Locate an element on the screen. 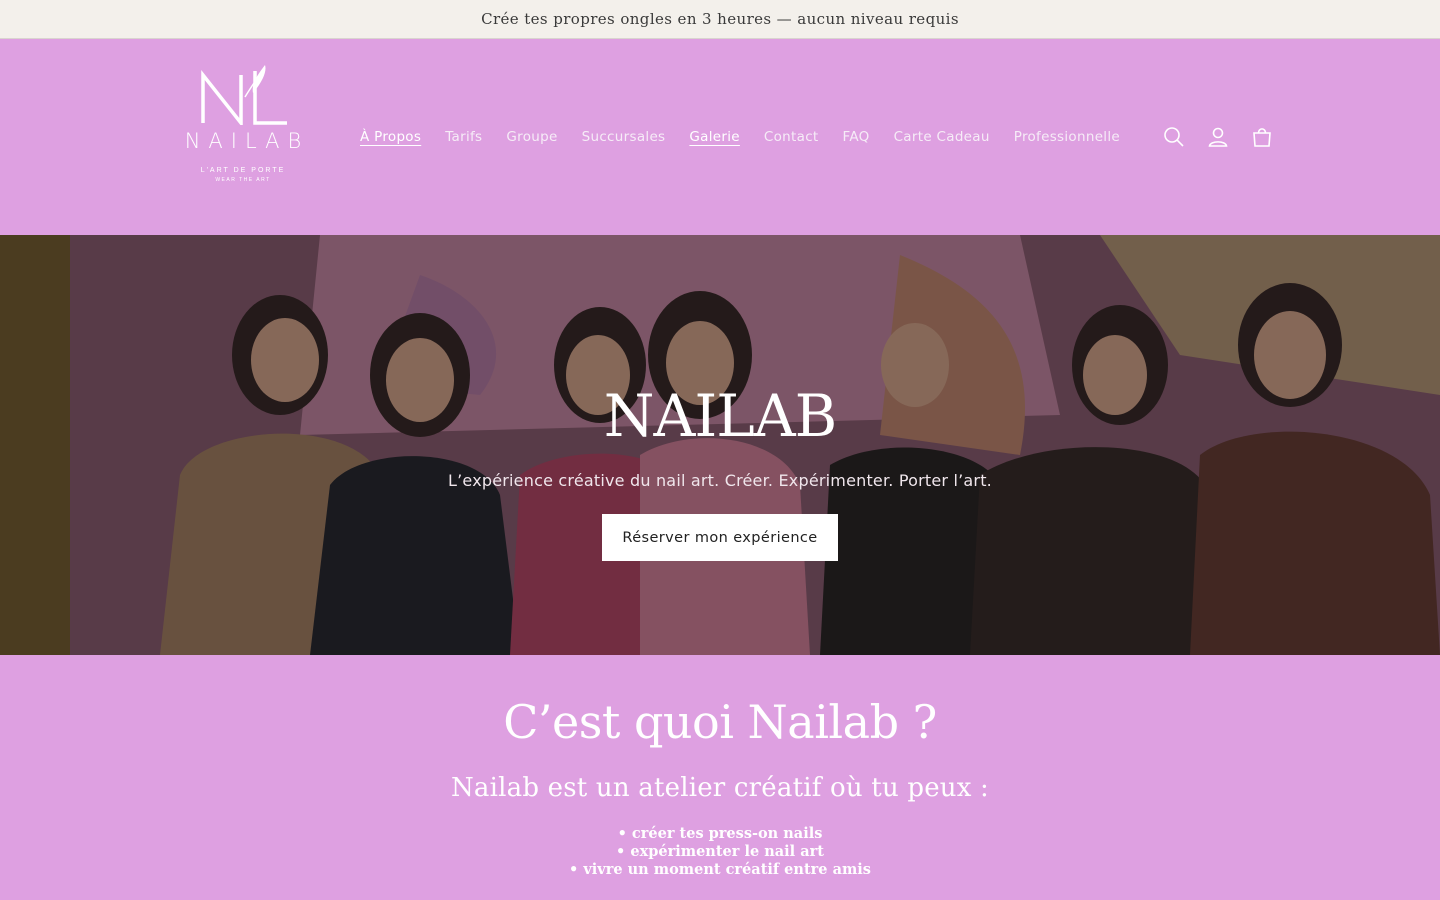 This screenshot has height=900, width=1440. logo-subtagline: WEAR THE ART is located at coordinates (243, 180).